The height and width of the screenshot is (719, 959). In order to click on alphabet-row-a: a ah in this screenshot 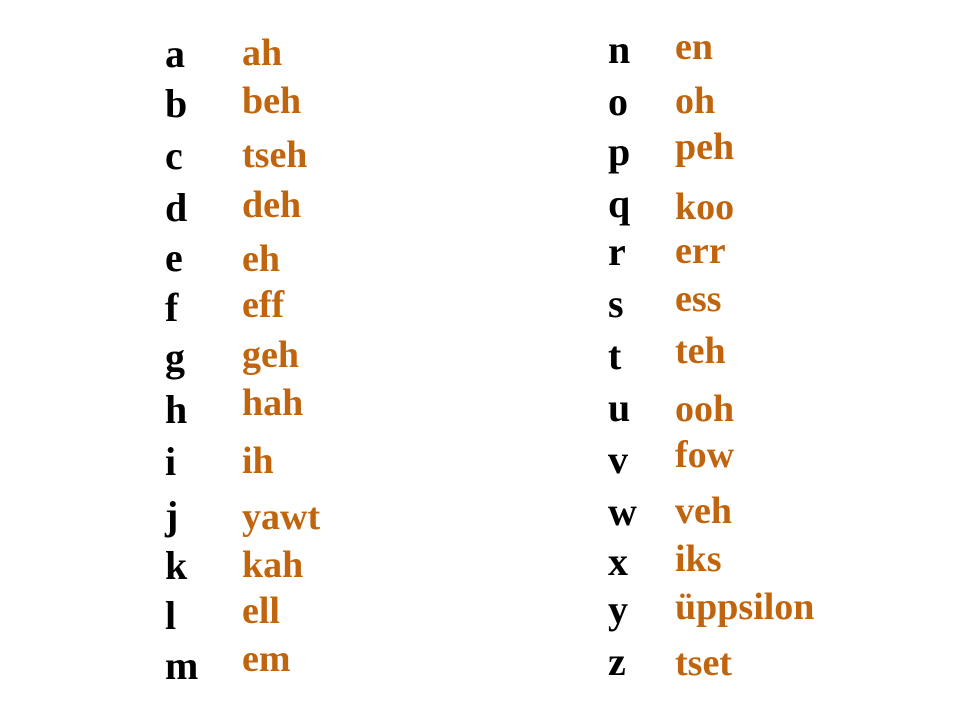, I will do `click(200, 59)`.